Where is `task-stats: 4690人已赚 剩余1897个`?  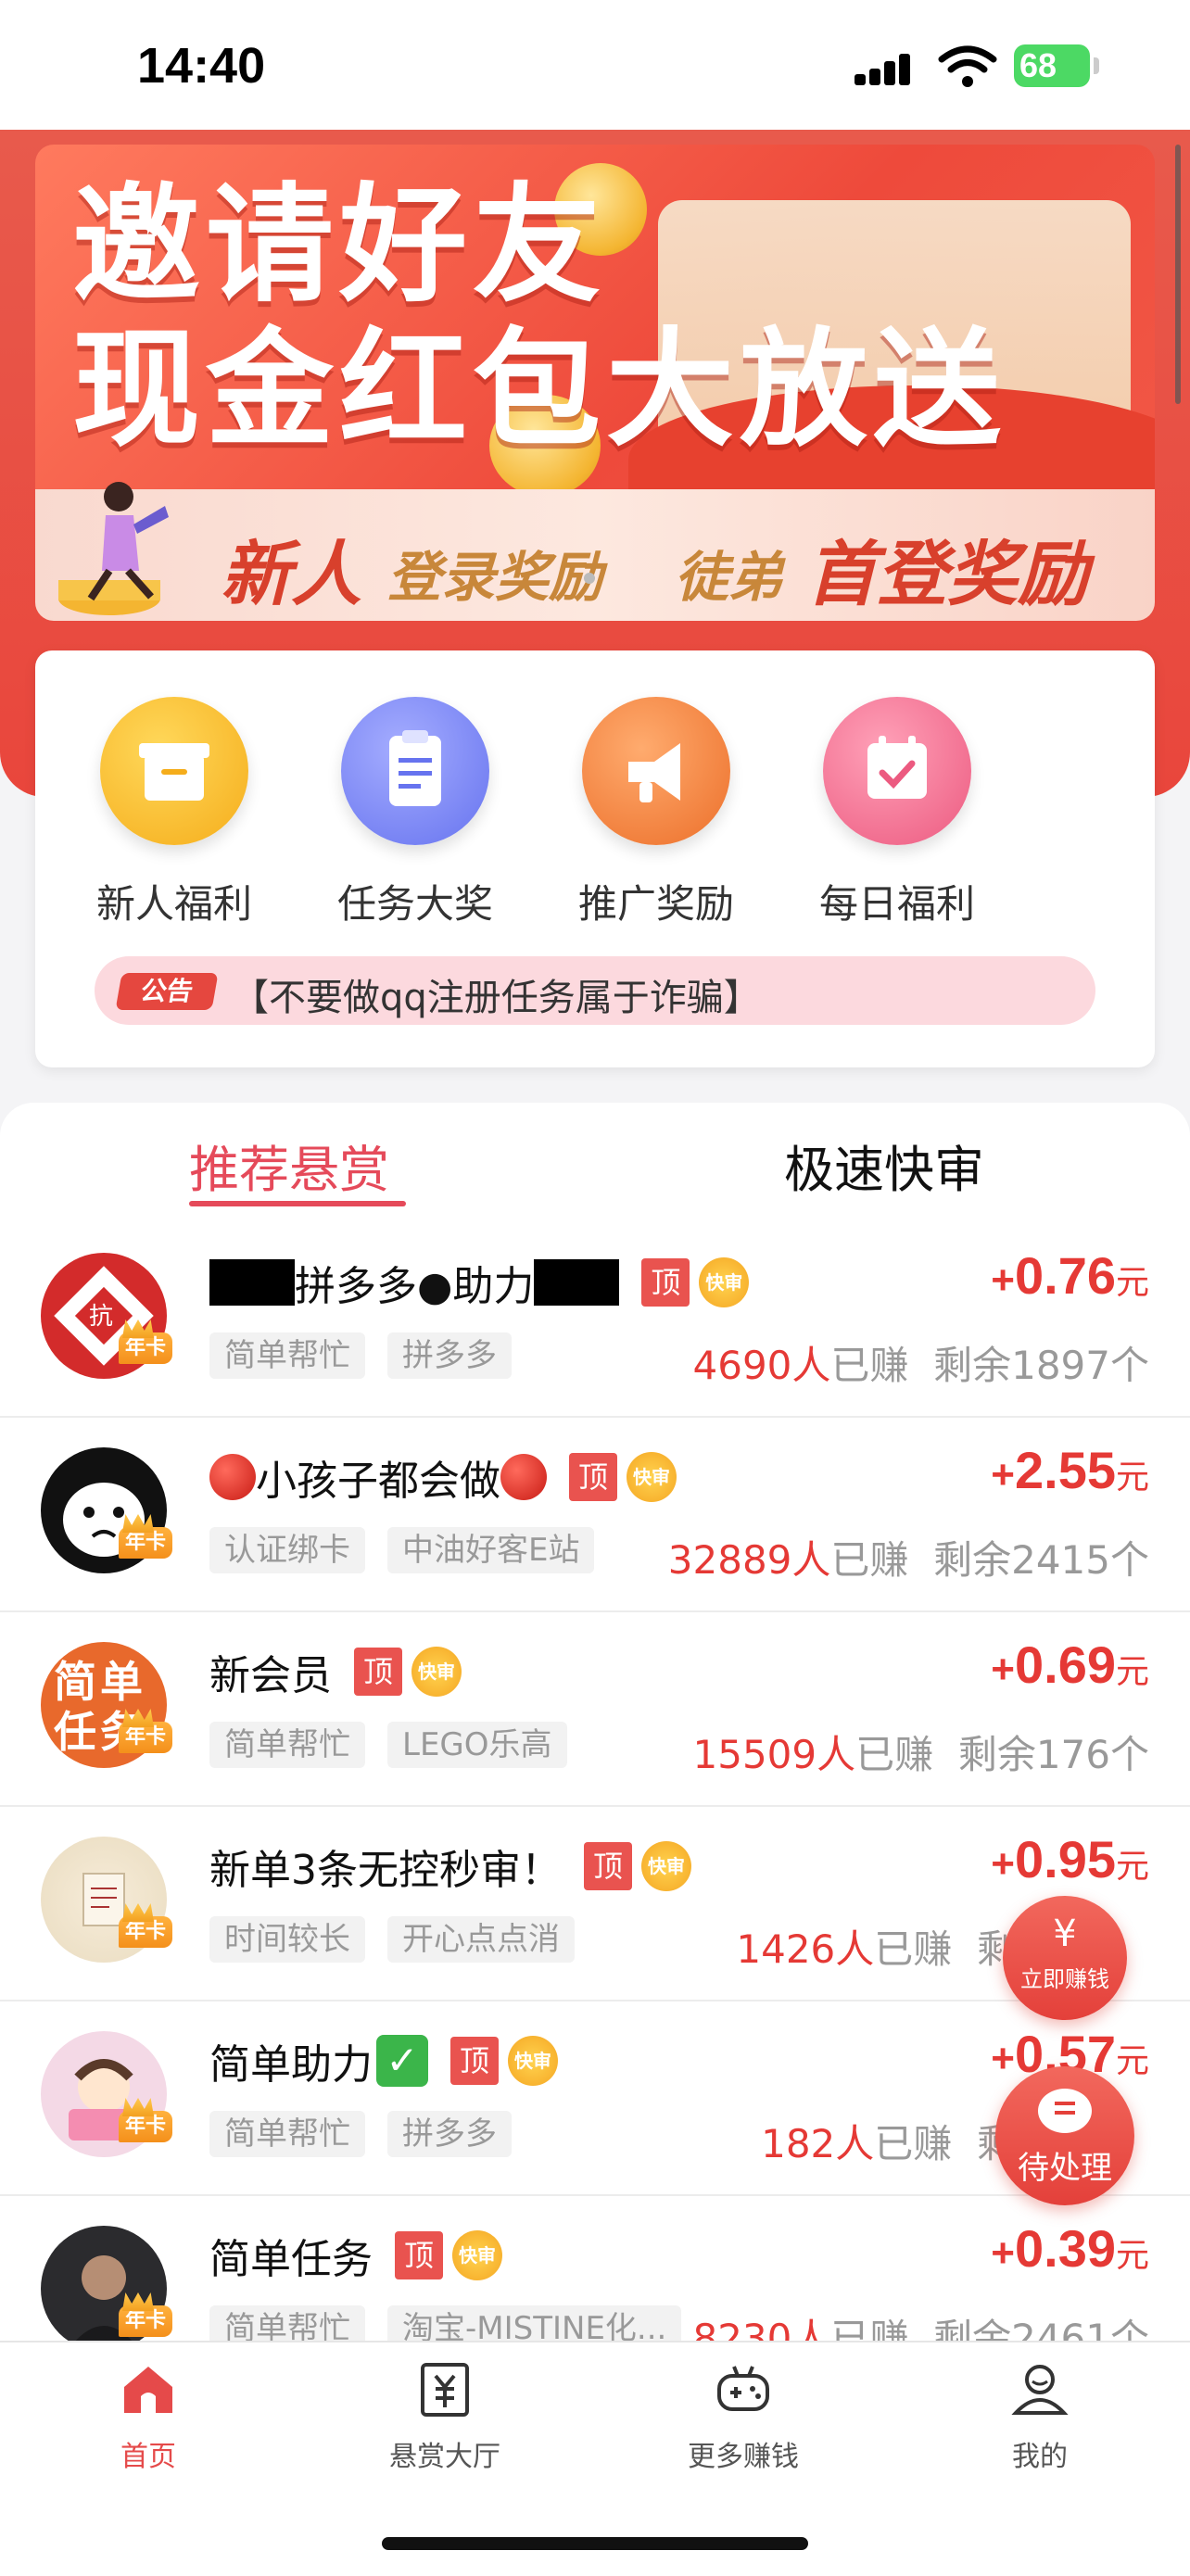 task-stats: 4690人已赚 剩余1897个 is located at coordinates (921, 1362).